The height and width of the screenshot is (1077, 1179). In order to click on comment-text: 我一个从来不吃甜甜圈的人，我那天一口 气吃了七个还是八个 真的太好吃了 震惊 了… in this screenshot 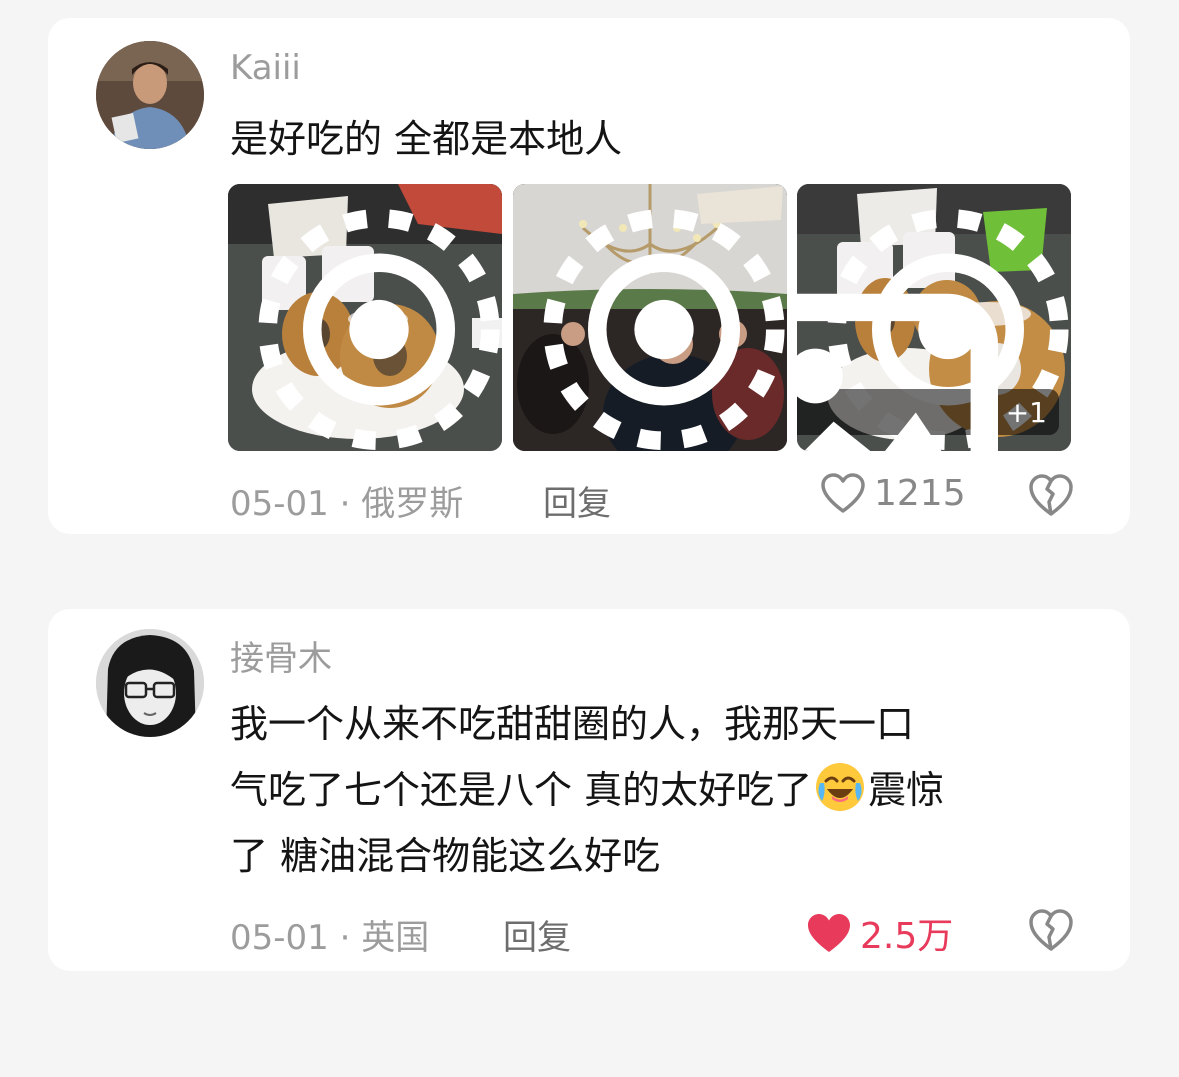, I will do `click(587, 790)`.